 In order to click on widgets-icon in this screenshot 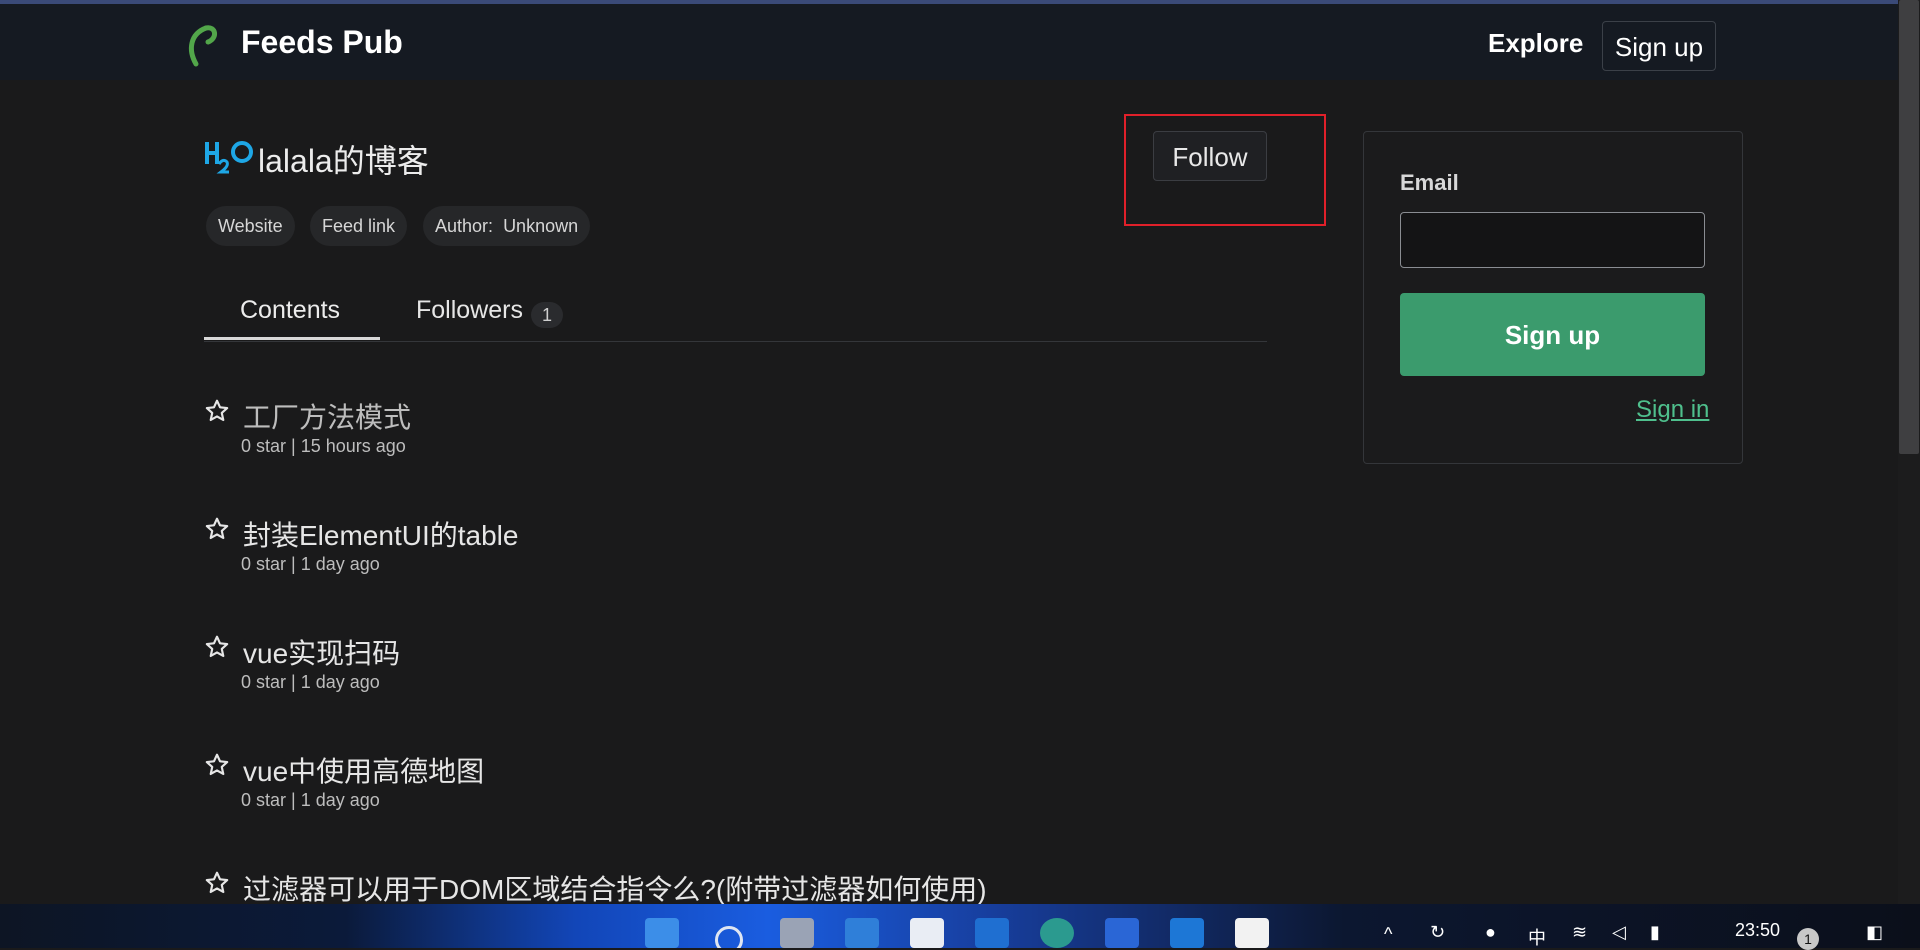, I will do `click(862, 933)`.